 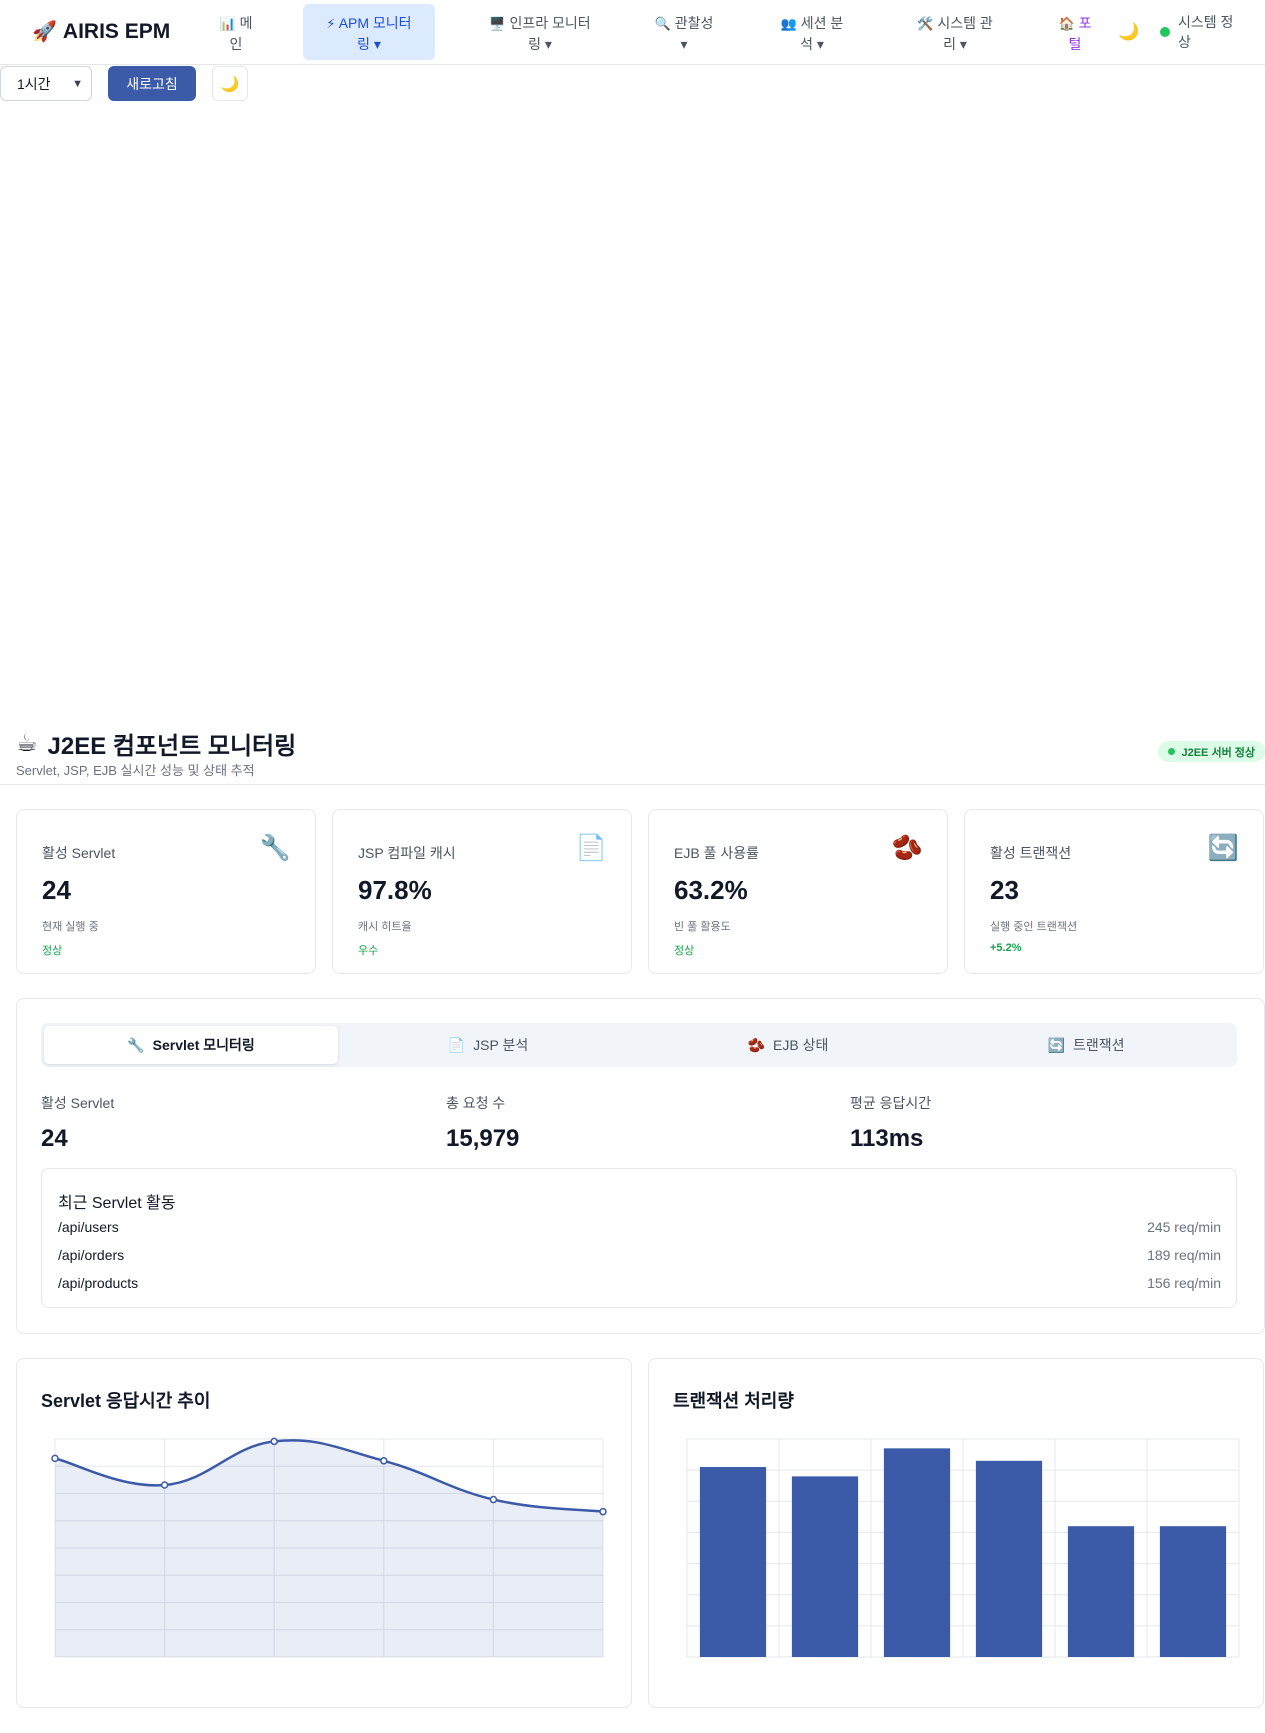 I want to click on users-icon: 👥, so click(x=788, y=23).